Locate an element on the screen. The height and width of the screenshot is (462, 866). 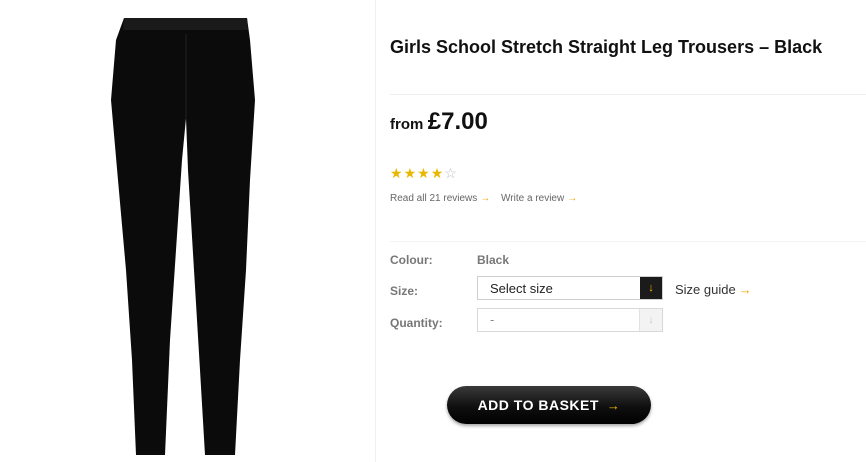
quantity-label: Quantity: is located at coordinates (416, 323).